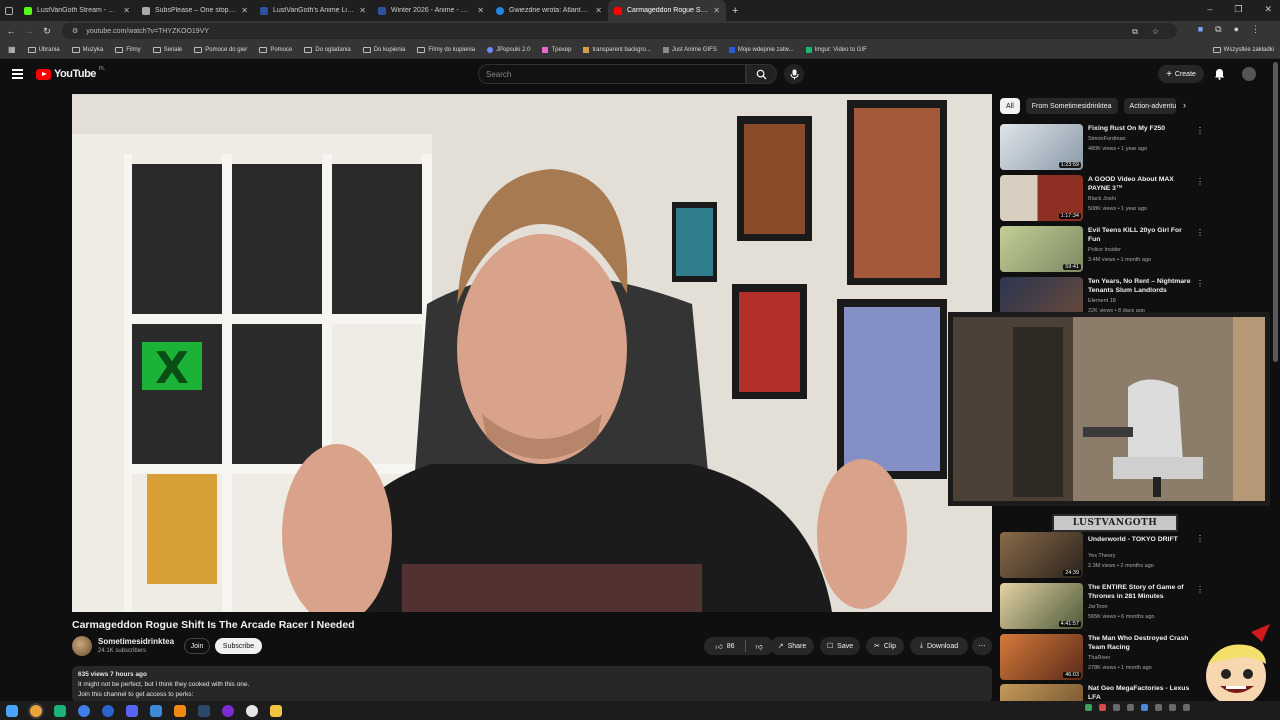 This screenshot has height=720, width=1280. What do you see at coordinates (1181, 74) in the screenshot?
I see `create-button: + Create` at bounding box center [1181, 74].